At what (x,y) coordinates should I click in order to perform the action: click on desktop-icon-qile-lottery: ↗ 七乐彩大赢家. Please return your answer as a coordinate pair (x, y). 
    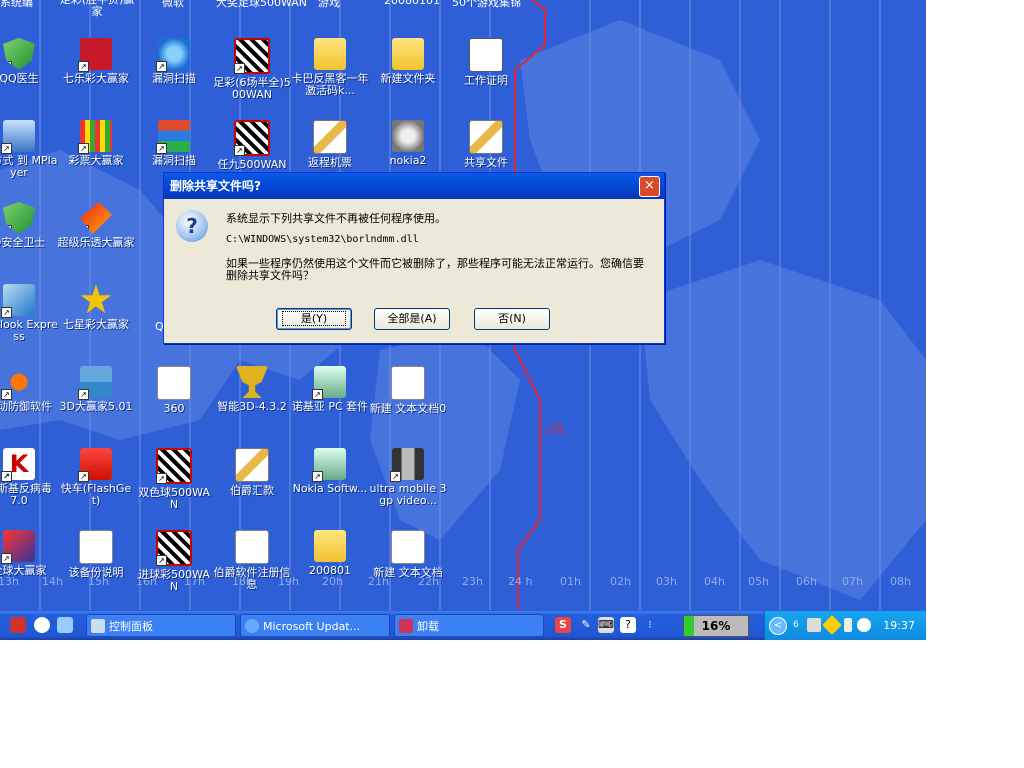
    Looking at the image, I should click on (96, 61).